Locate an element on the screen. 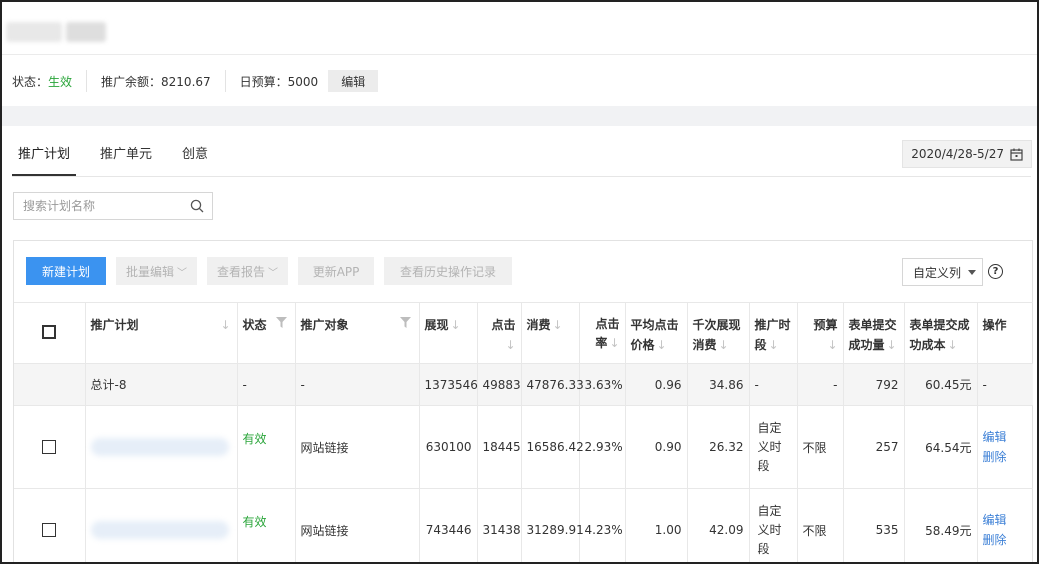 The width and height of the screenshot is (1039, 564). col-actions: 操作 is located at coordinates (1005, 333).